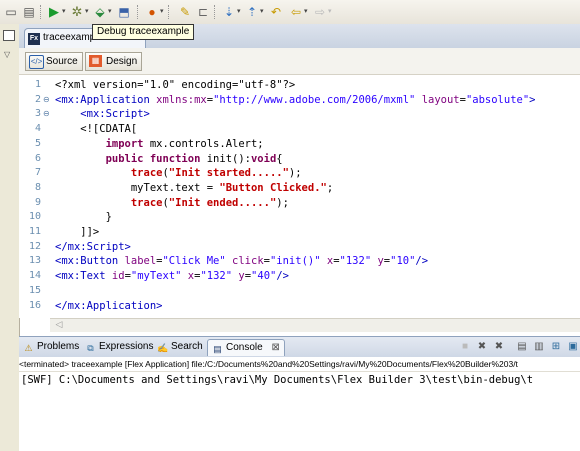 The width and height of the screenshot is (580, 451). I want to click on tab-console: ▤ Console ⊠, so click(246, 347).